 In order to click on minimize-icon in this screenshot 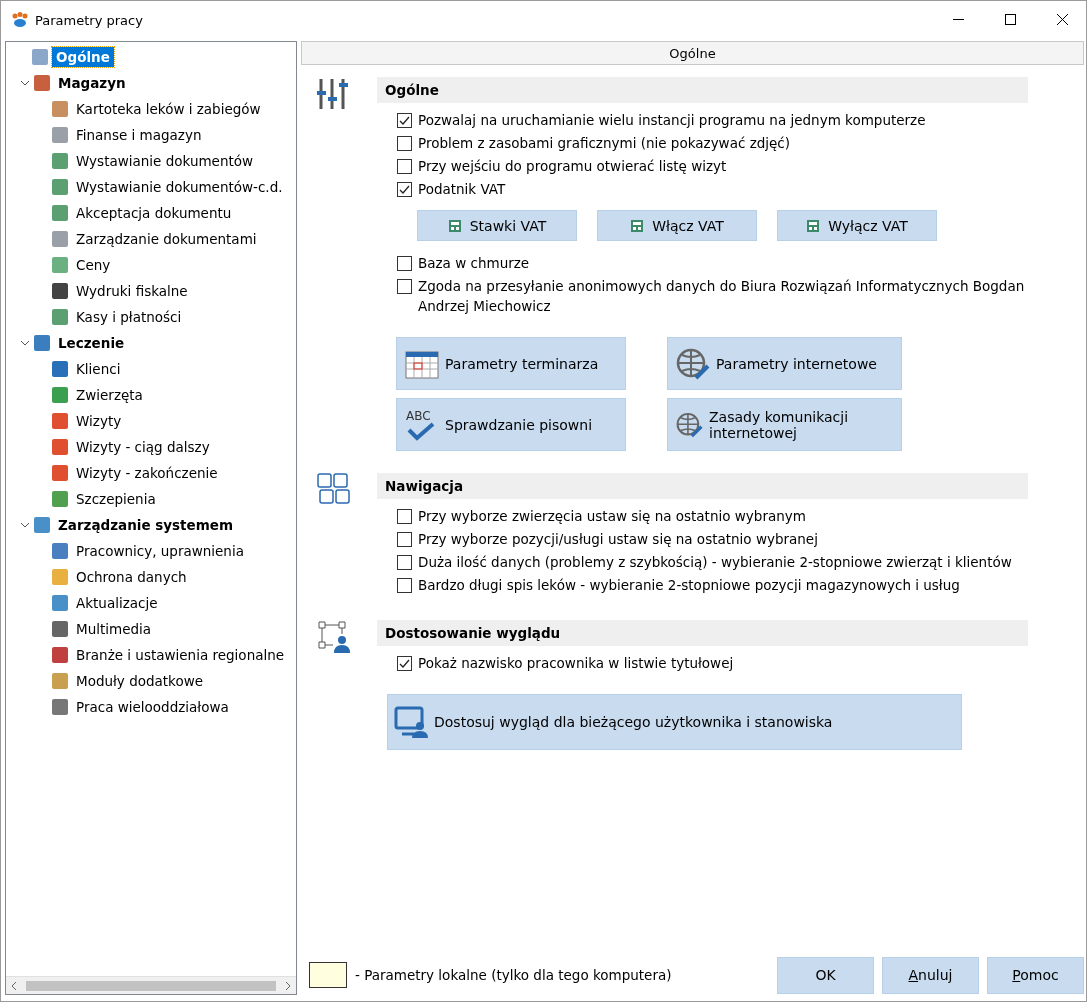, I will do `click(959, 20)`.